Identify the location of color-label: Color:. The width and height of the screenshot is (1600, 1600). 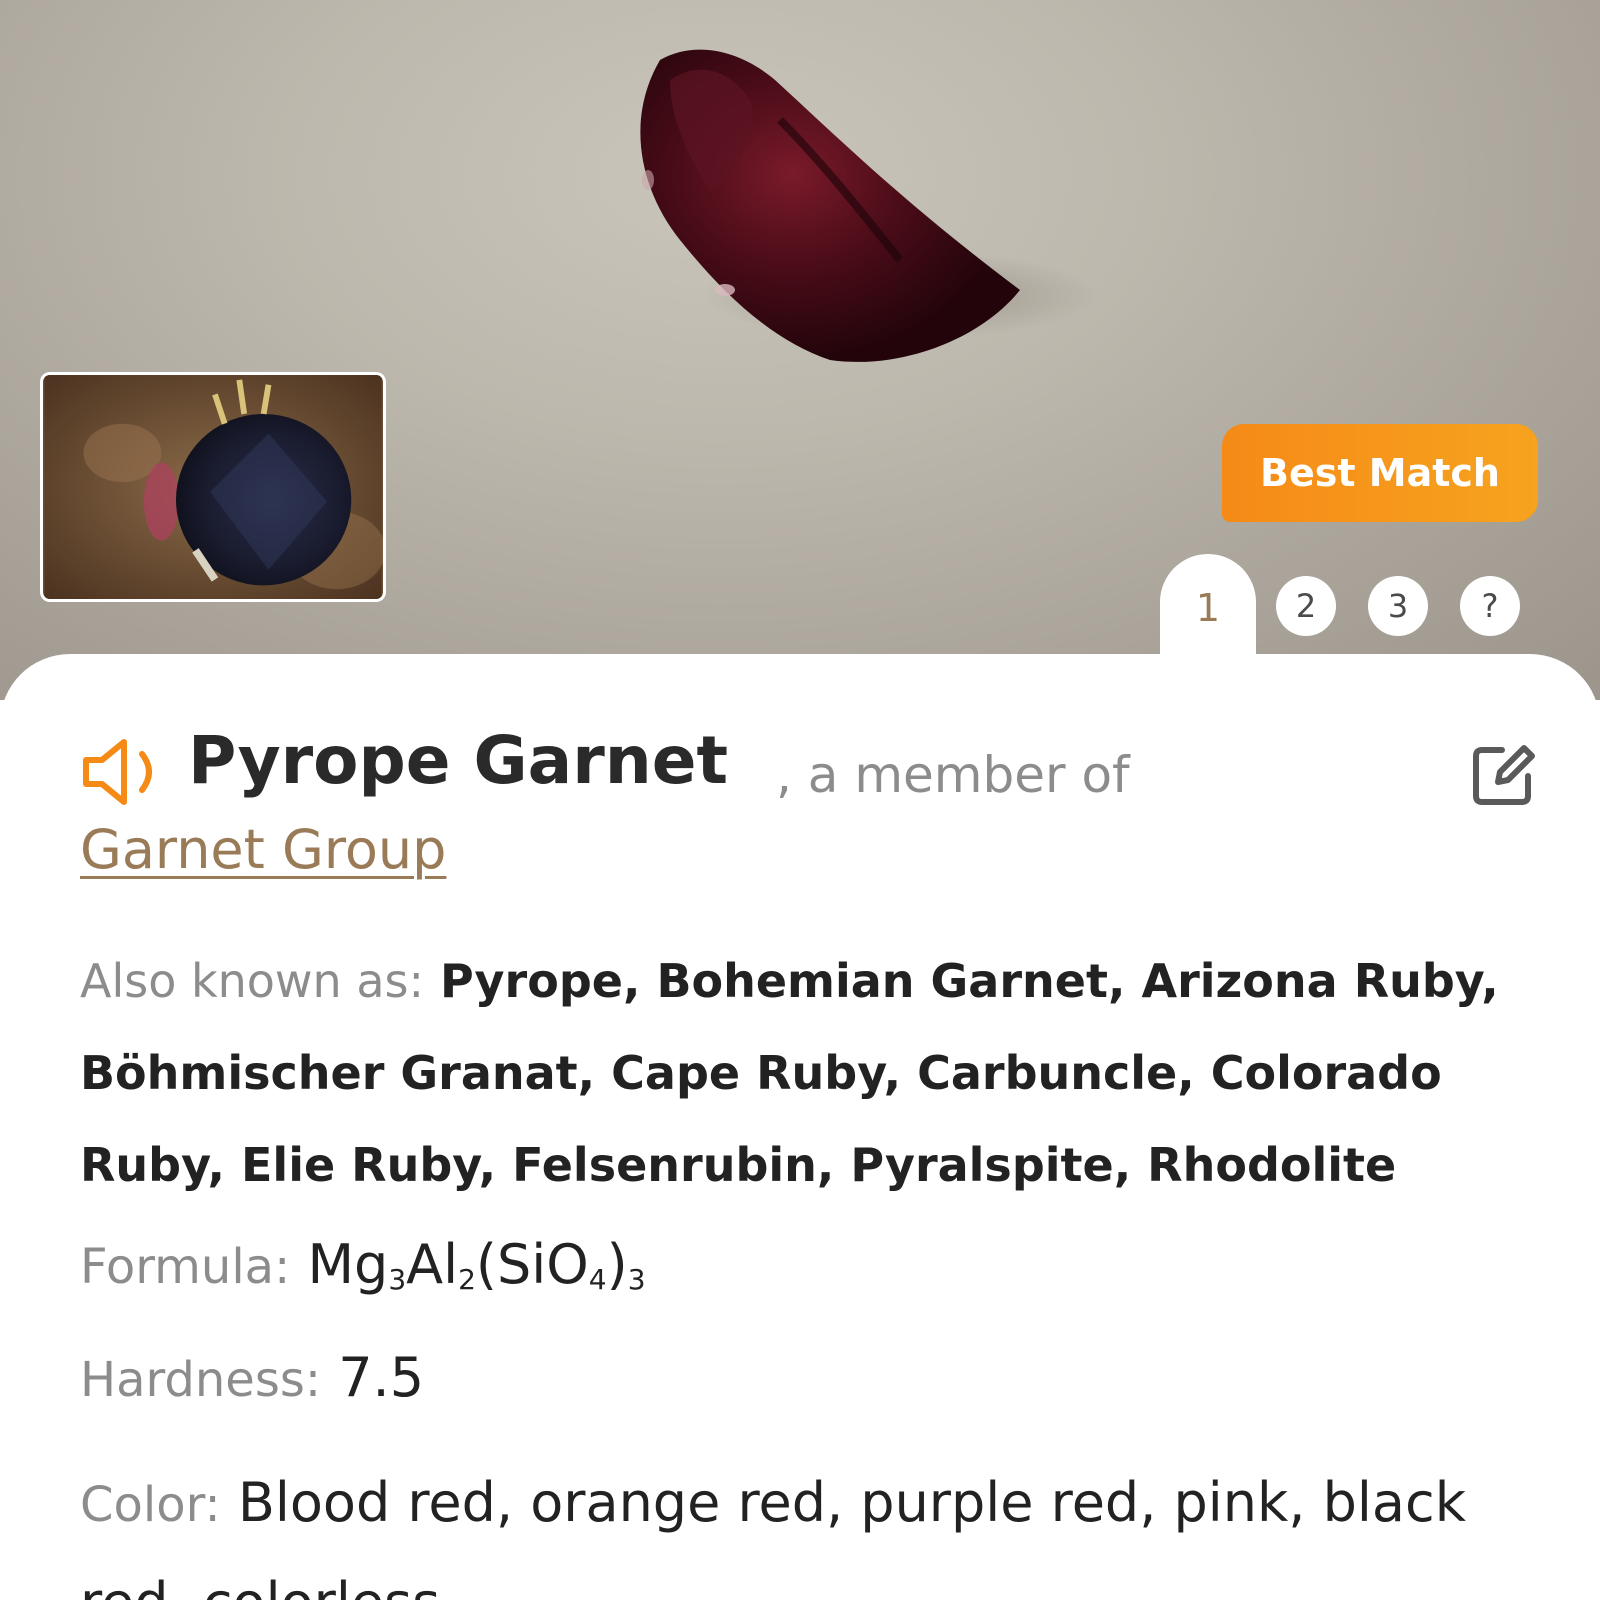
(150, 1505).